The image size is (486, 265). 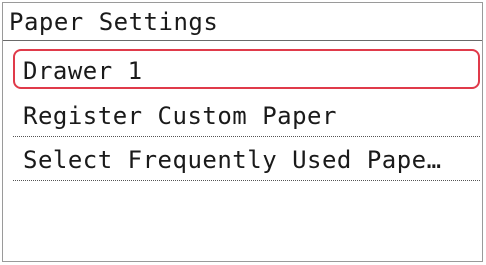 What do you see at coordinates (180, 116) in the screenshot?
I see `menu-item-label: Register Custom Paper` at bounding box center [180, 116].